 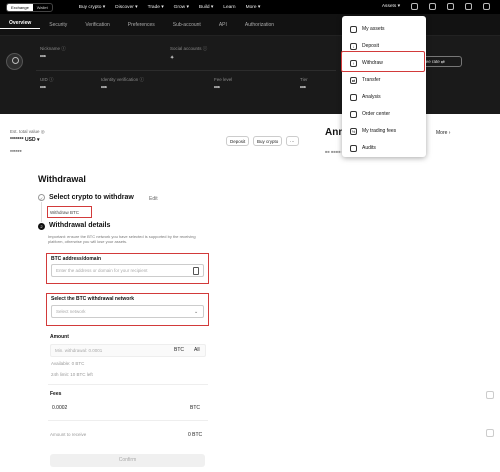 I want to click on dropdown-label: Deposit, so click(x=370, y=46).